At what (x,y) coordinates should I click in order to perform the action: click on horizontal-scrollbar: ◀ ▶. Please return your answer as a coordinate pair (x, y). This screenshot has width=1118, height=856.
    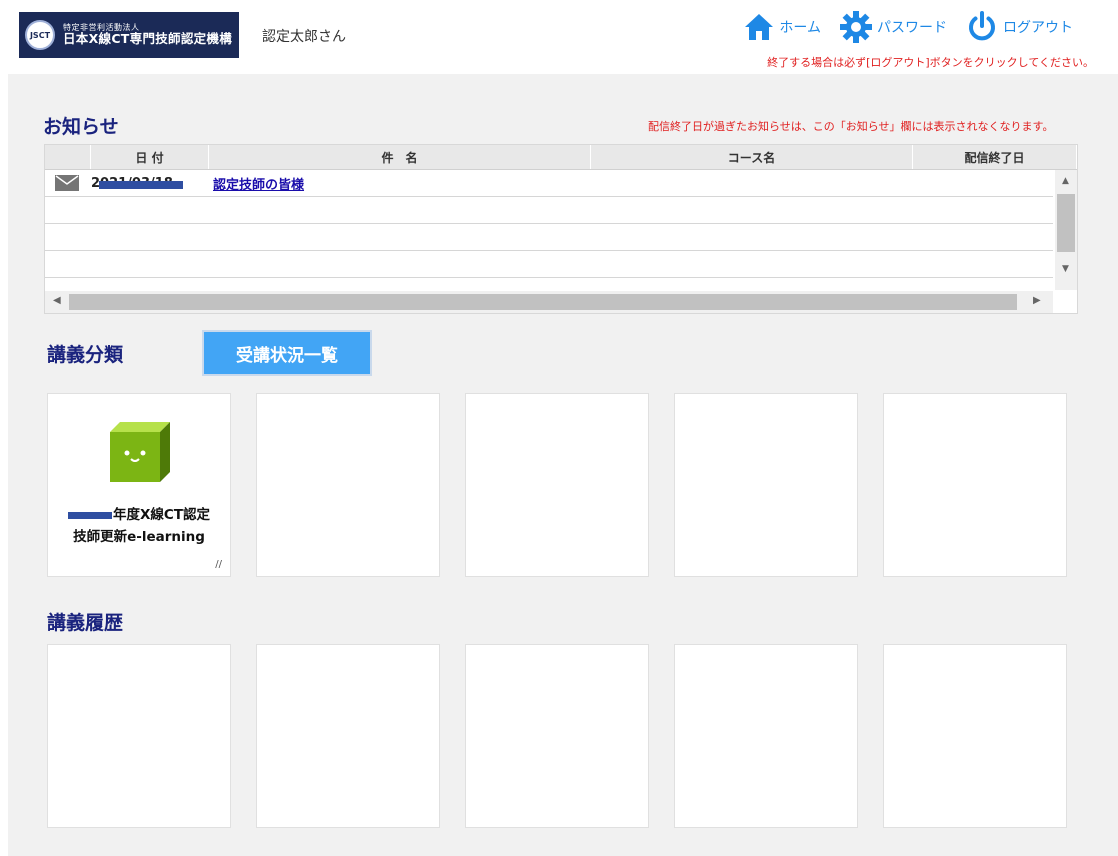
    Looking at the image, I should click on (549, 302).